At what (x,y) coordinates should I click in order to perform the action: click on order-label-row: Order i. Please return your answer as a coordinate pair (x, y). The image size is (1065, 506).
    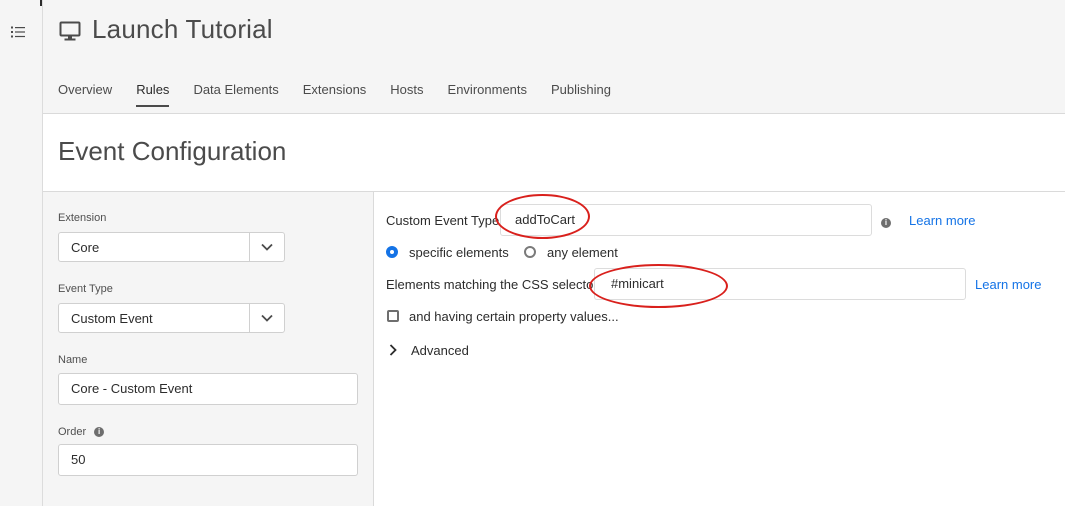
    Looking at the image, I should click on (81, 432).